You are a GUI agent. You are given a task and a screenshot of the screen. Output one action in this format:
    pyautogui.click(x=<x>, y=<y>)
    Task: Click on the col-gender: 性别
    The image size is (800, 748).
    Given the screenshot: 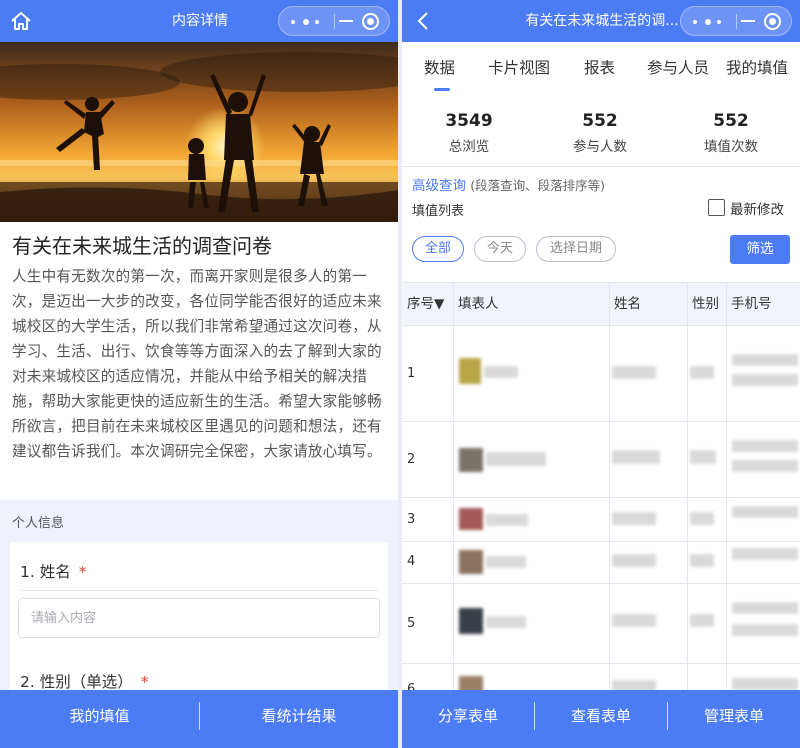 What is the action you would take?
    pyautogui.click(x=705, y=304)
    